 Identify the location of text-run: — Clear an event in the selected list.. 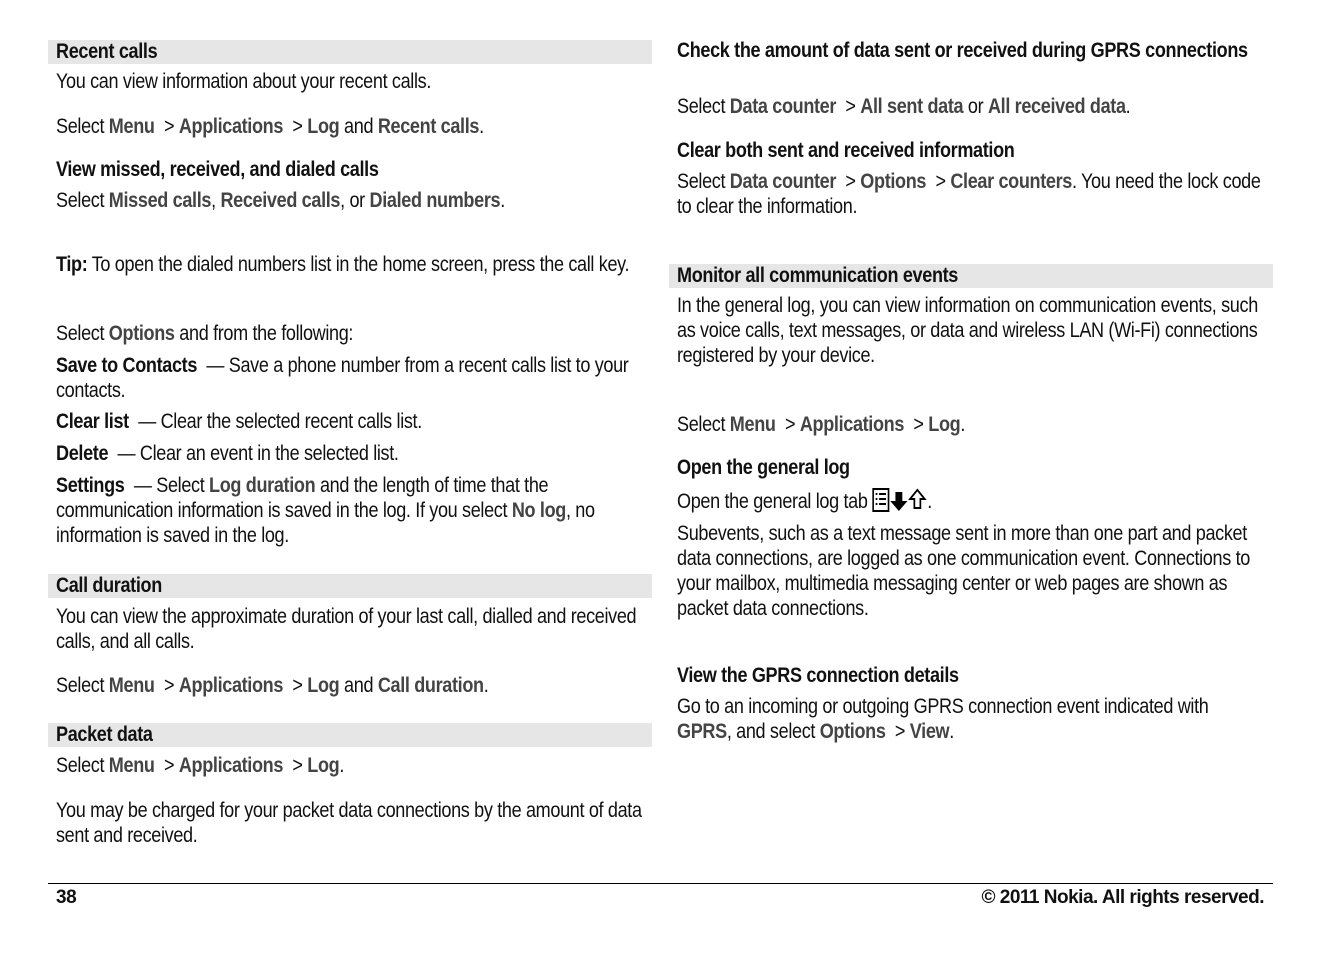
(258, 453).